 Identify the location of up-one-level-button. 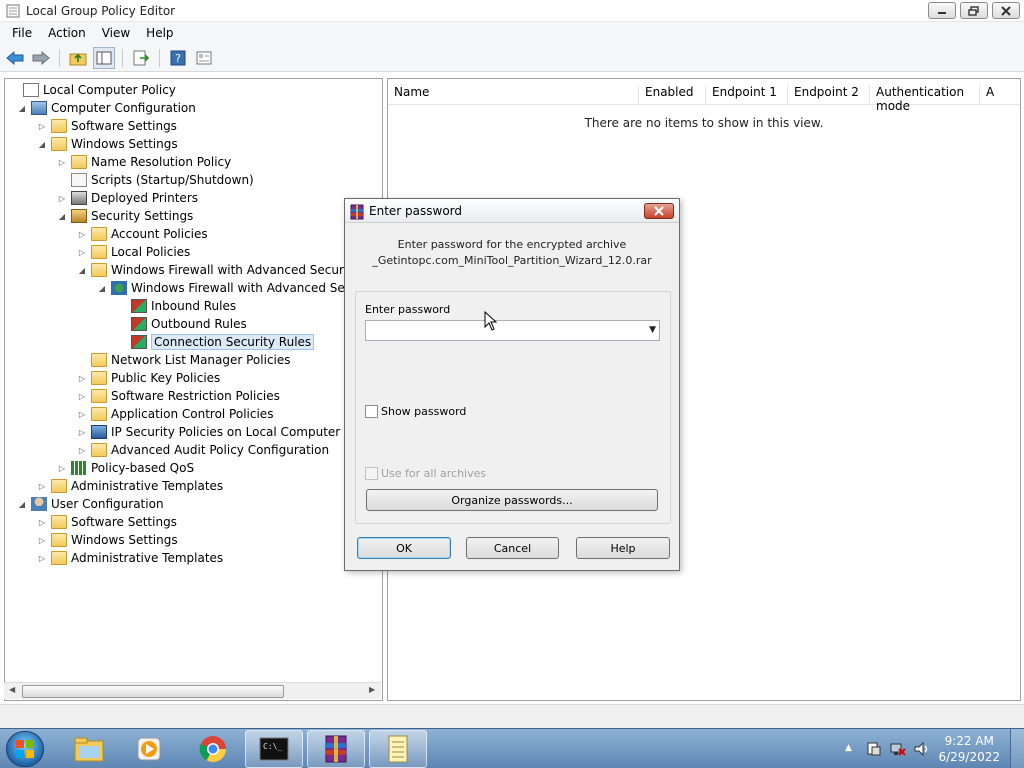
(78, 58).